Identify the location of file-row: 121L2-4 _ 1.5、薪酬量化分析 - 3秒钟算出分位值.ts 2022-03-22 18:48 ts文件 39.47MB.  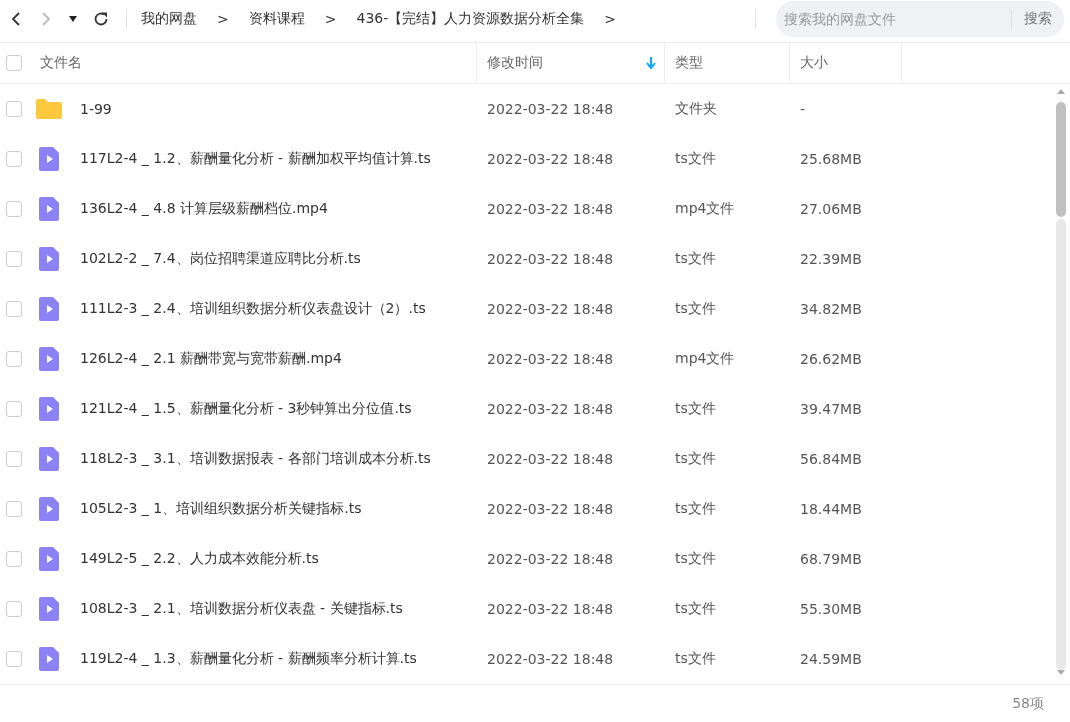
(527, 409).